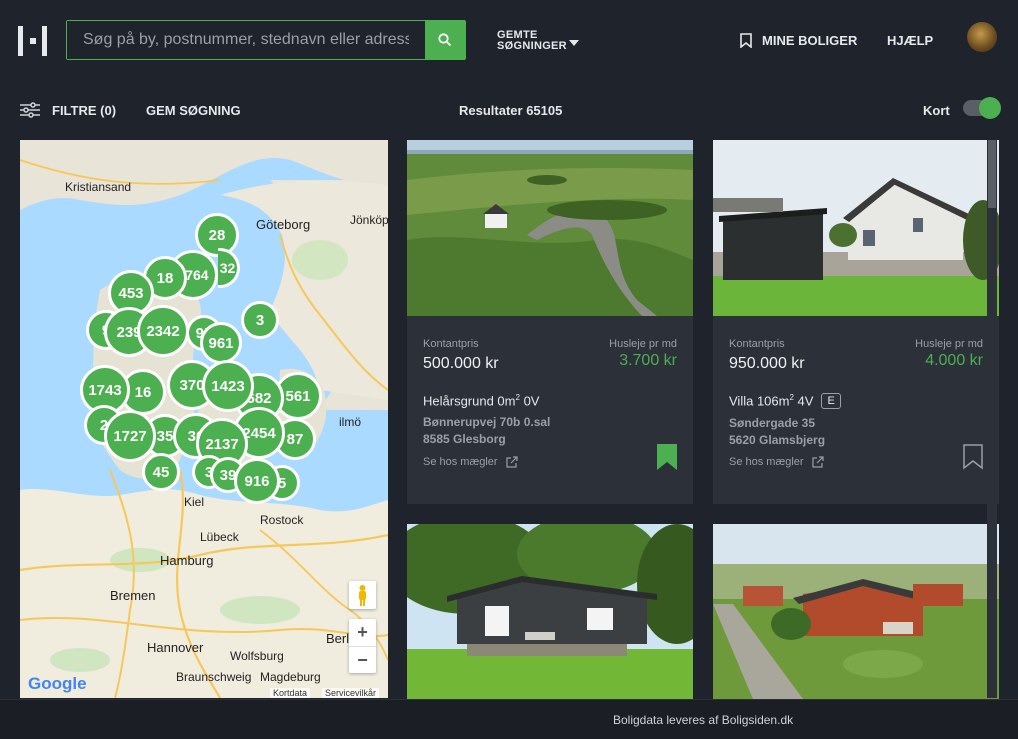 The image size is (1018, 739). I want to click on saved-searches-menu: GEMTE SØGNINGER, so click(538, 41).